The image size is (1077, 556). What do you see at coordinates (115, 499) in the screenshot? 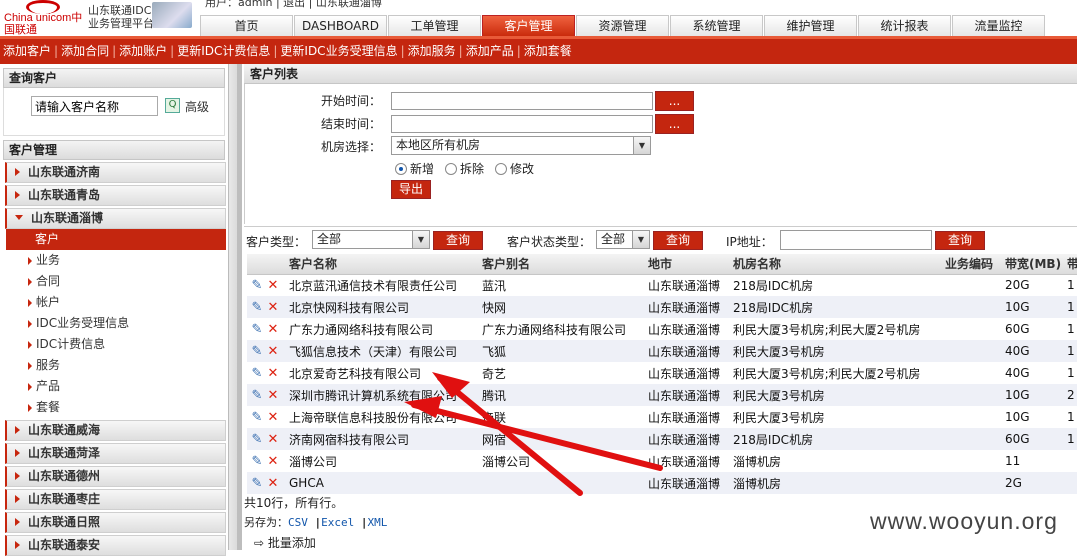
I see `sidebar-group: 山东联通枣庄` at bounding box center [115, 499].